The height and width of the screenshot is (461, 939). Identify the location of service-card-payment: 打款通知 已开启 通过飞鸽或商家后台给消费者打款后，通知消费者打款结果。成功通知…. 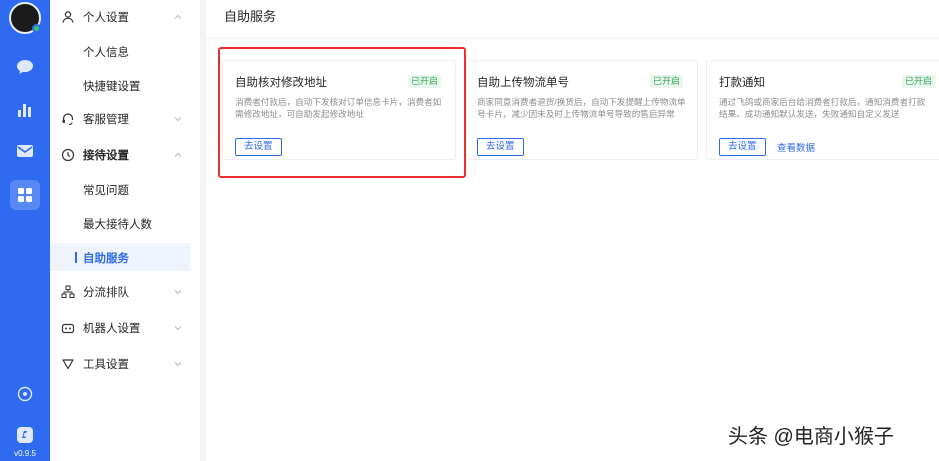
(822, 110).